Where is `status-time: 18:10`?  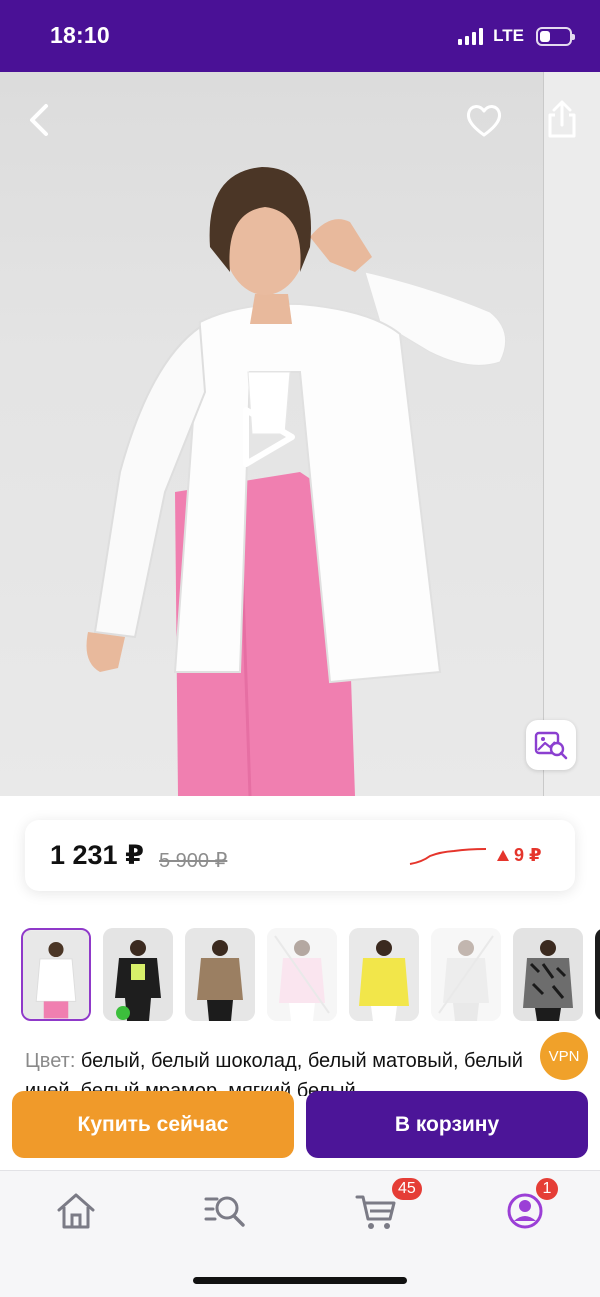 status-time: 18:10 is located at coordinates (80, 35).